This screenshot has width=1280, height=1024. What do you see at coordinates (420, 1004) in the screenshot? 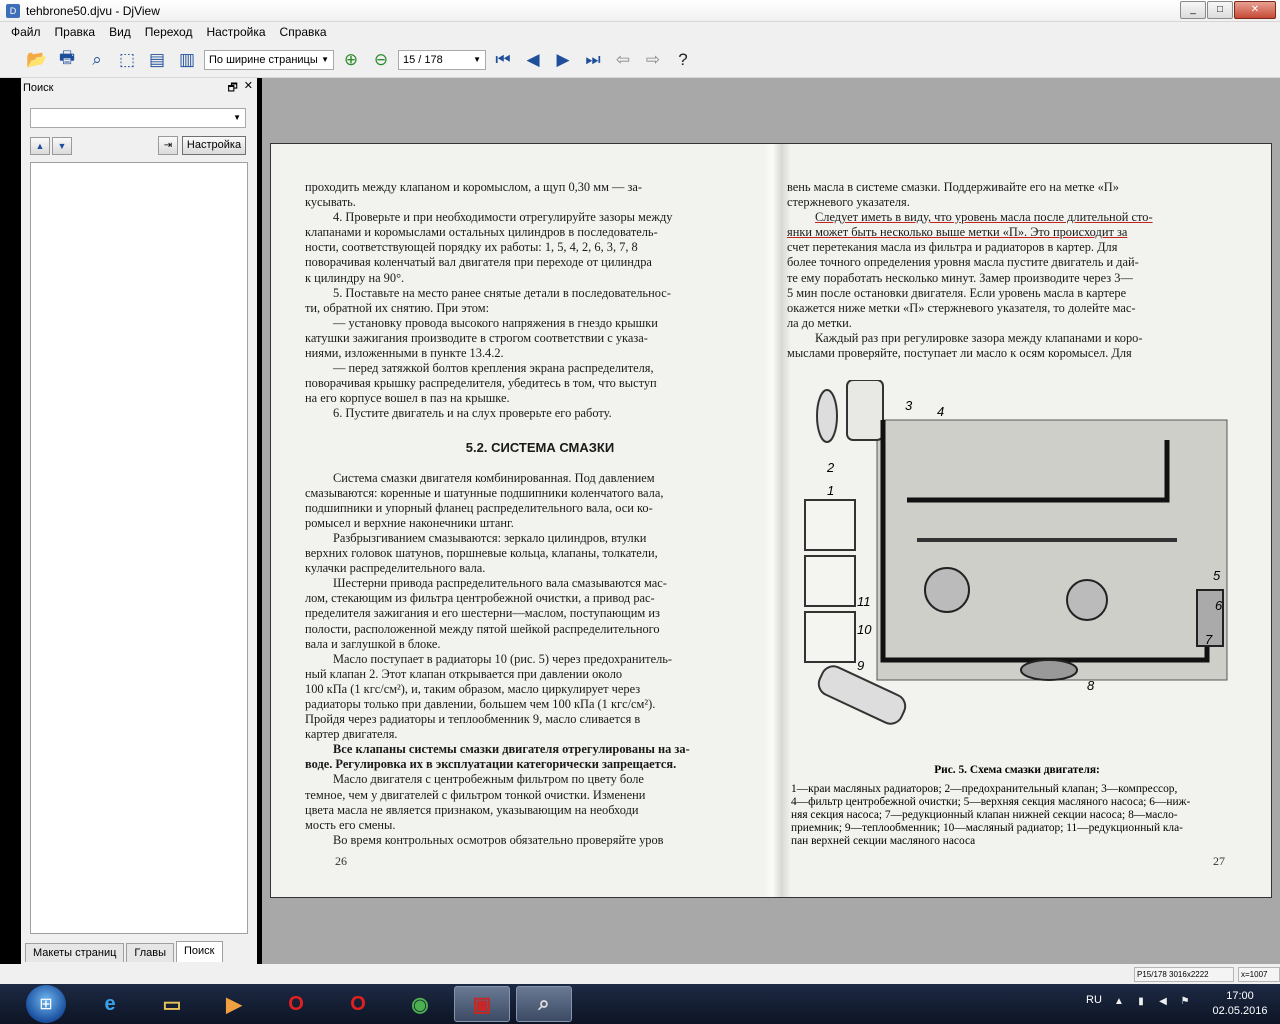
I see `chrome-icon: ◉` at bounding box center [420, 1004].